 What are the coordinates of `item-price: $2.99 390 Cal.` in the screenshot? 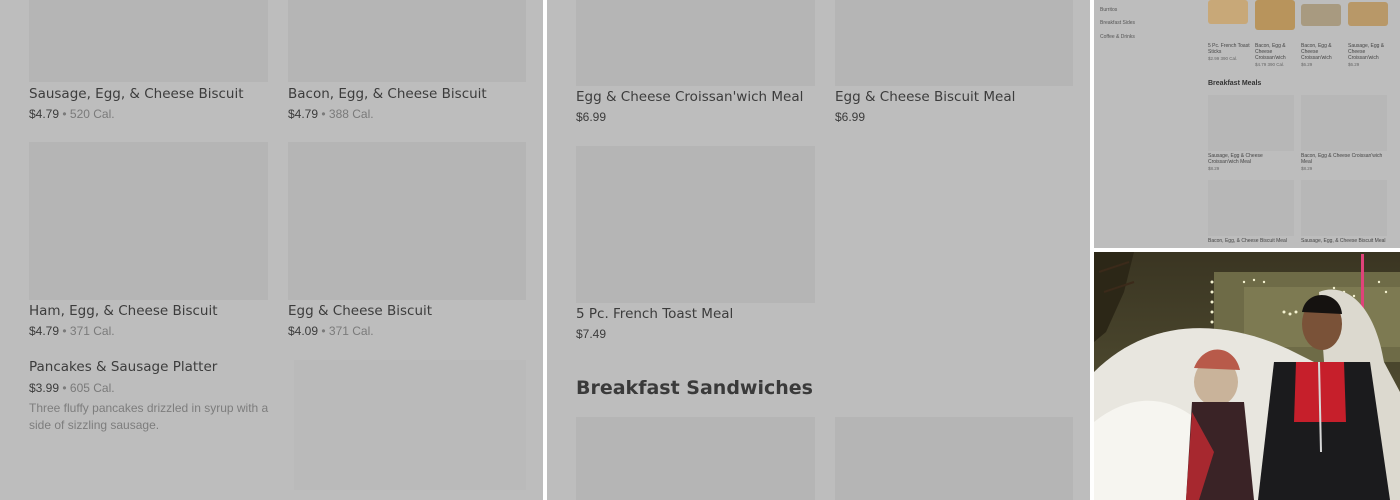 It's located at (1222, 58).